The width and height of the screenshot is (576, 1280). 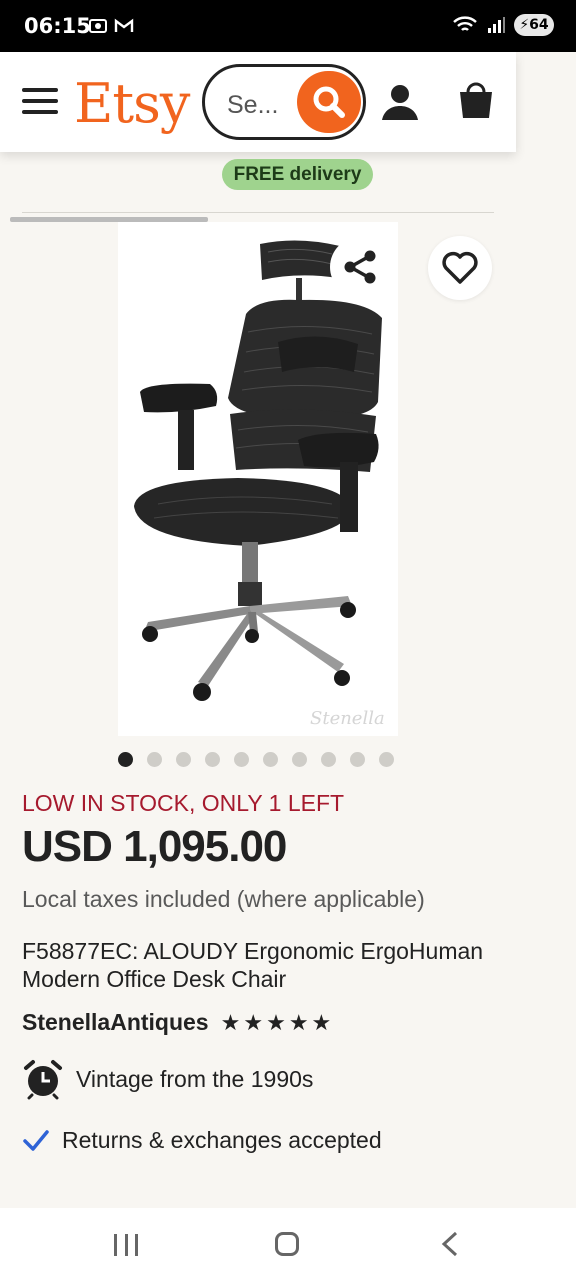 What do you see at coordinates (40, 102) in the screenshot?
I see `menu-icon` at bounding box center [40, 102].